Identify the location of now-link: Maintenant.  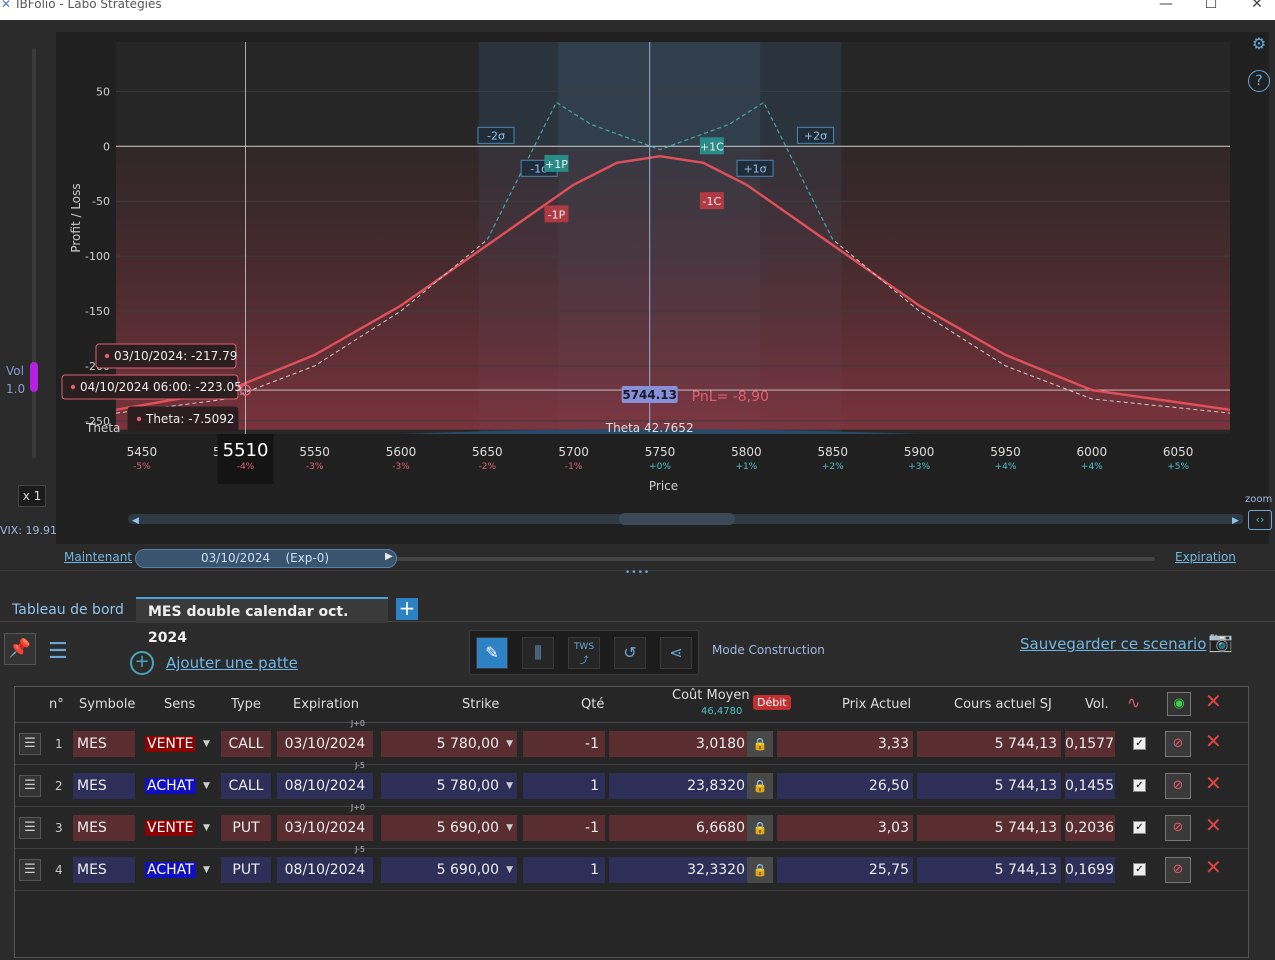
(98, 557).